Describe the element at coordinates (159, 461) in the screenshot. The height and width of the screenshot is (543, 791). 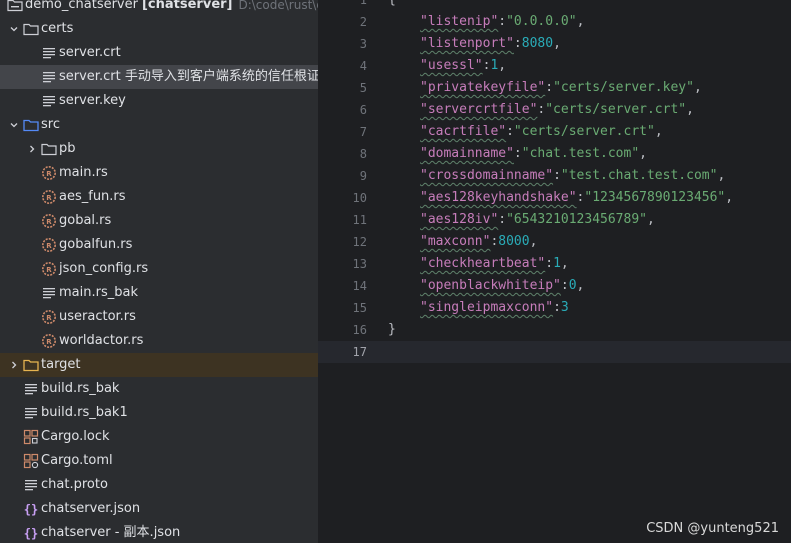
I see `tree-item-cargo-toml: Cargo.toml` at that location.